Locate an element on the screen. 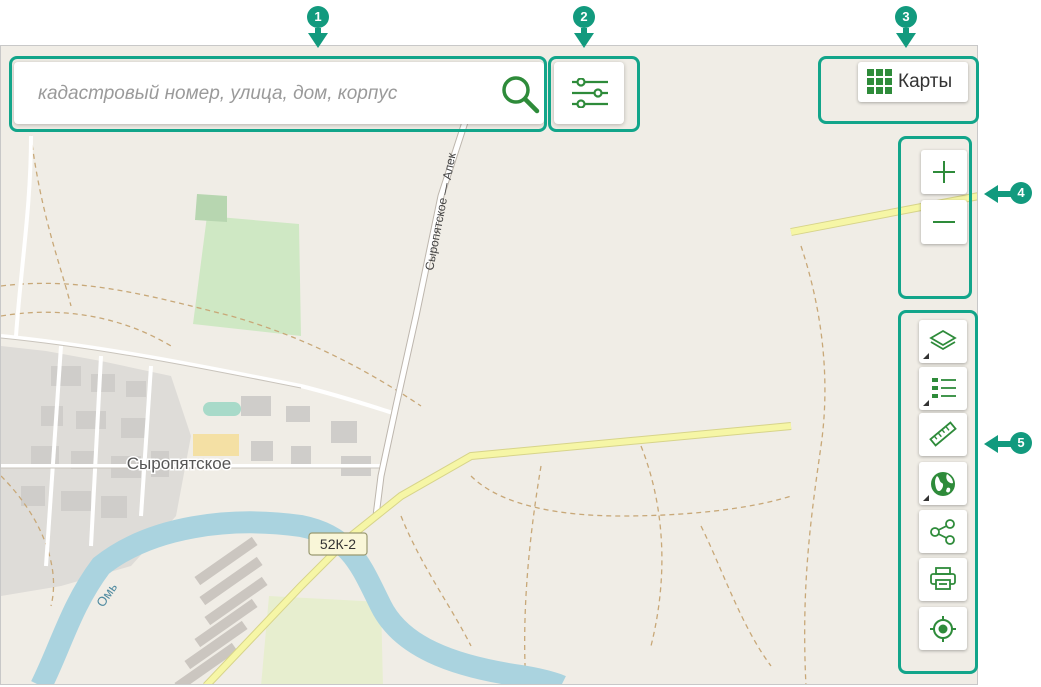  annotation-marker-2: 2 is located at coordinates (584, 27).